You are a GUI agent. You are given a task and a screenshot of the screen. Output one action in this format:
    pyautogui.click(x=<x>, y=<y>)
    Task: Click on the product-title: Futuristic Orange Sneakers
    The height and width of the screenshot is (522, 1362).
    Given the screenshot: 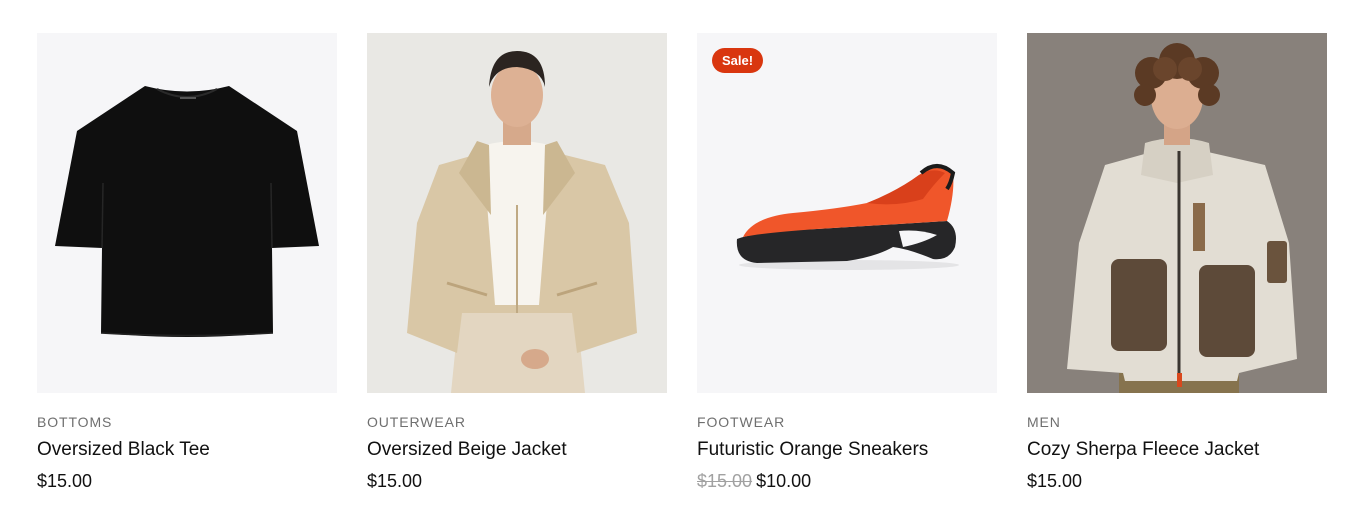 What is the action you would take?
    pyautogui.click(x=812, y=450)
    